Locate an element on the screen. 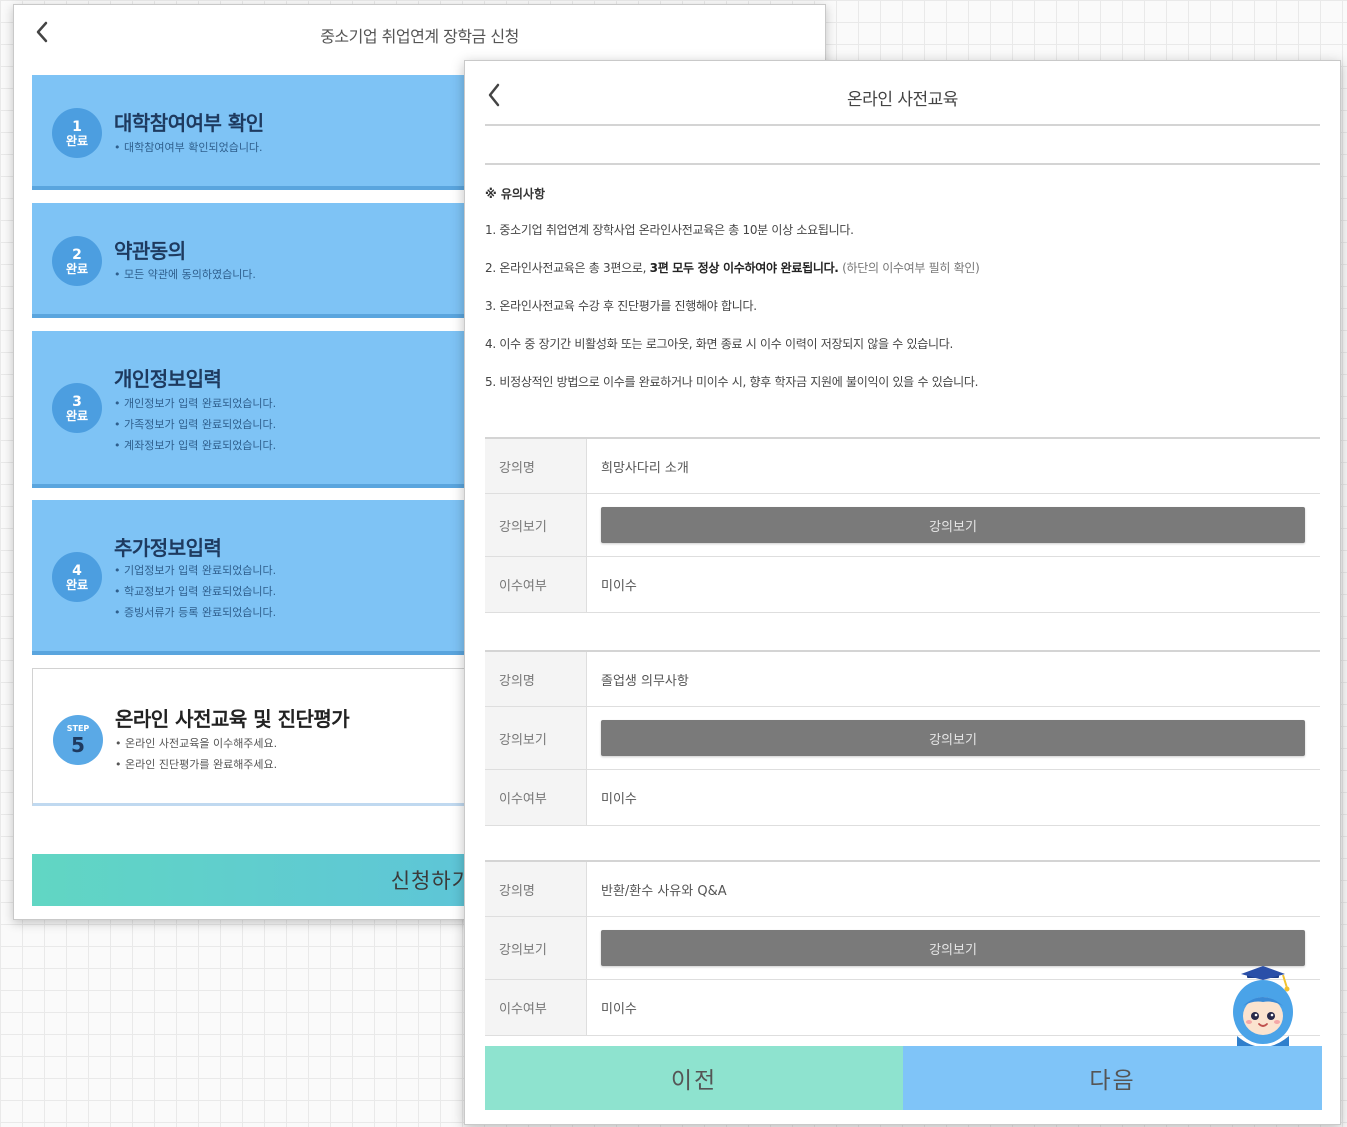 The image size is (1347, 1127). step-title: 약관동의 is located at coordinates (150, 251).